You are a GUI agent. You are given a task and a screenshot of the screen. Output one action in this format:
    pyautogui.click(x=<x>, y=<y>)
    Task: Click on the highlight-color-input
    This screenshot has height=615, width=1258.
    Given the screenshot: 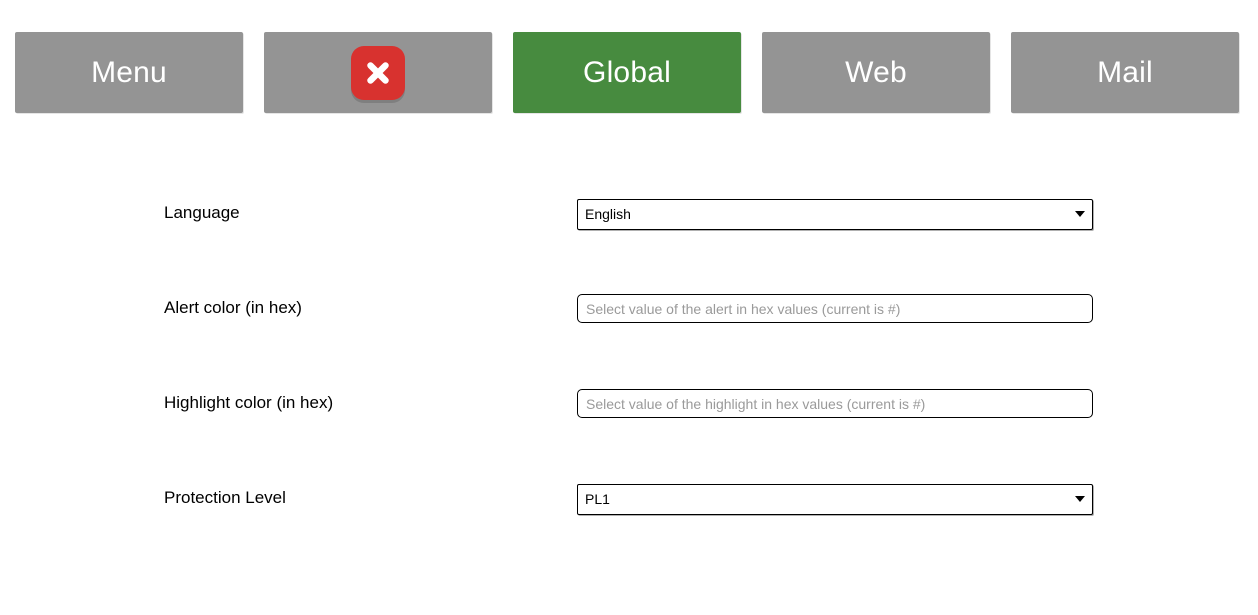 What is the action you would take?
    pyautogui.click(x=835, y=403)
    